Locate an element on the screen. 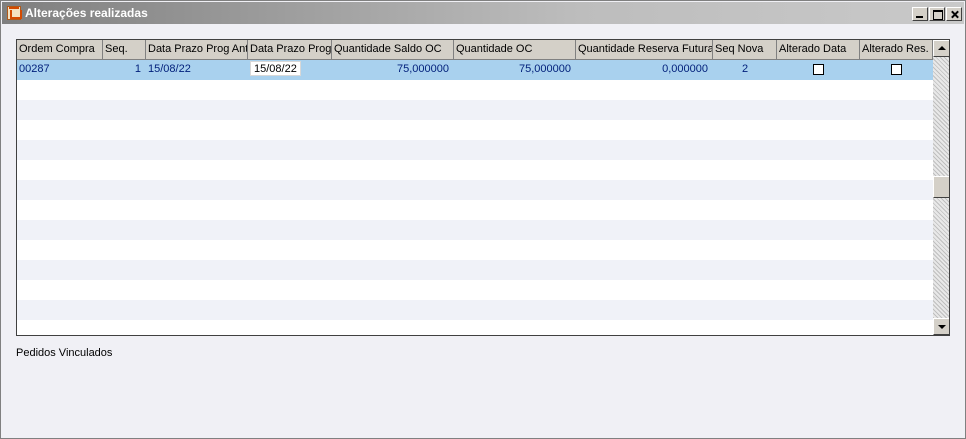  column-header-alterado-data: Alterado Data is located at coordinates (818, 50).